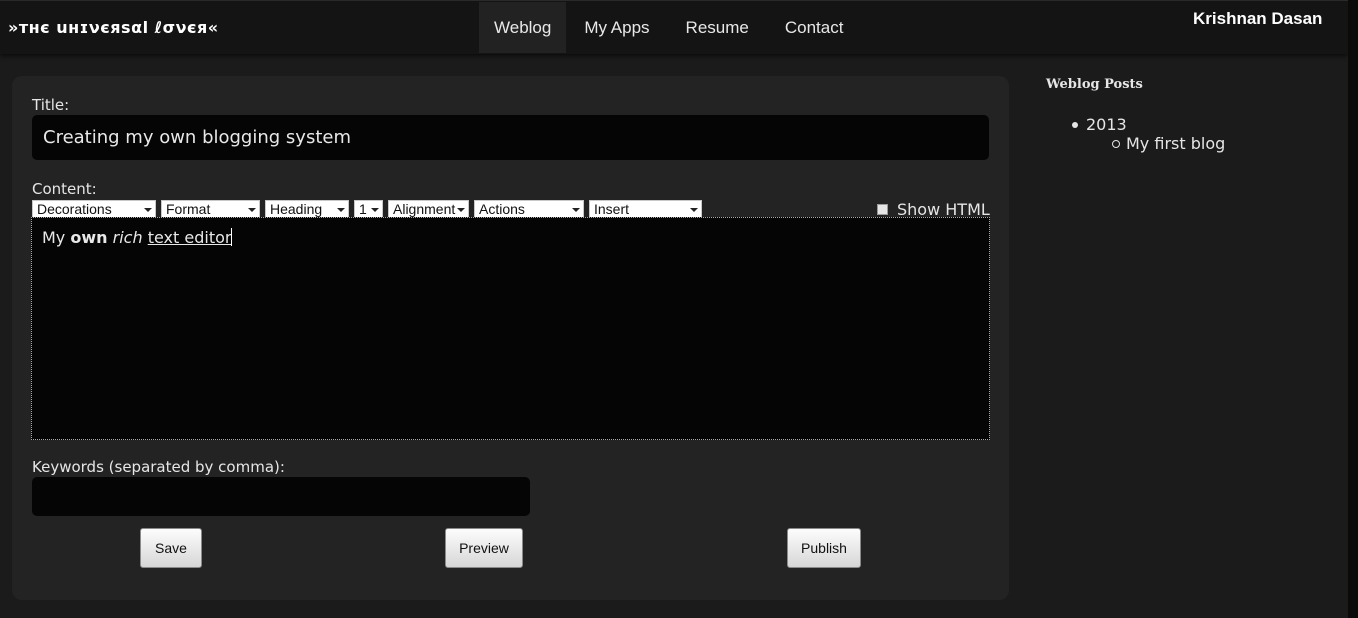 The height and width of the screenshot is (618, 1358). Describe the element at coordinates (54, 237) in the screenshot. I see `editor-text-plain: My` at that location.